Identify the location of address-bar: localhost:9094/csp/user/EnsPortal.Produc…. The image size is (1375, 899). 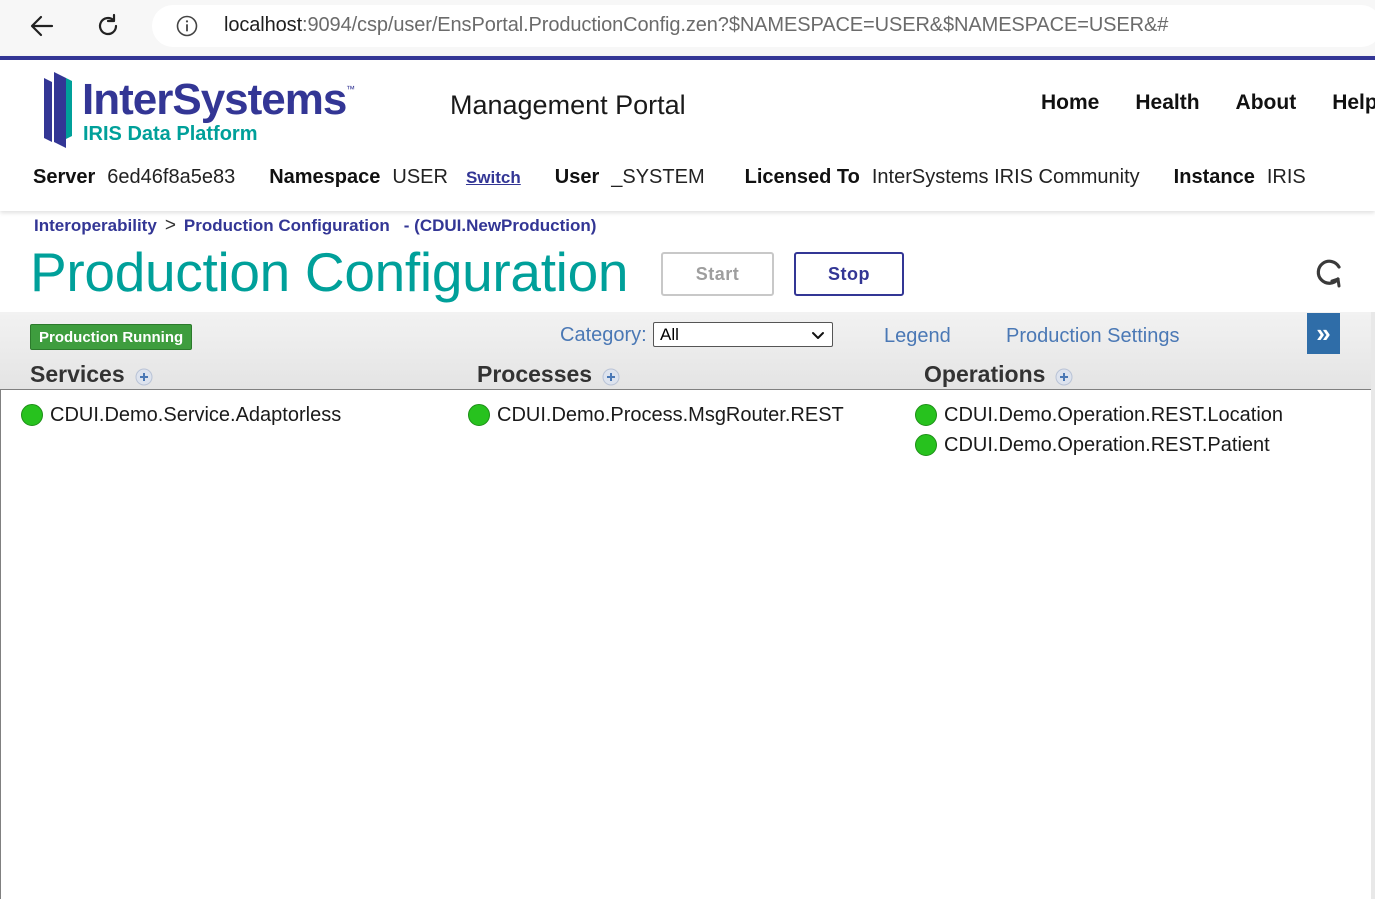
(763, 26).